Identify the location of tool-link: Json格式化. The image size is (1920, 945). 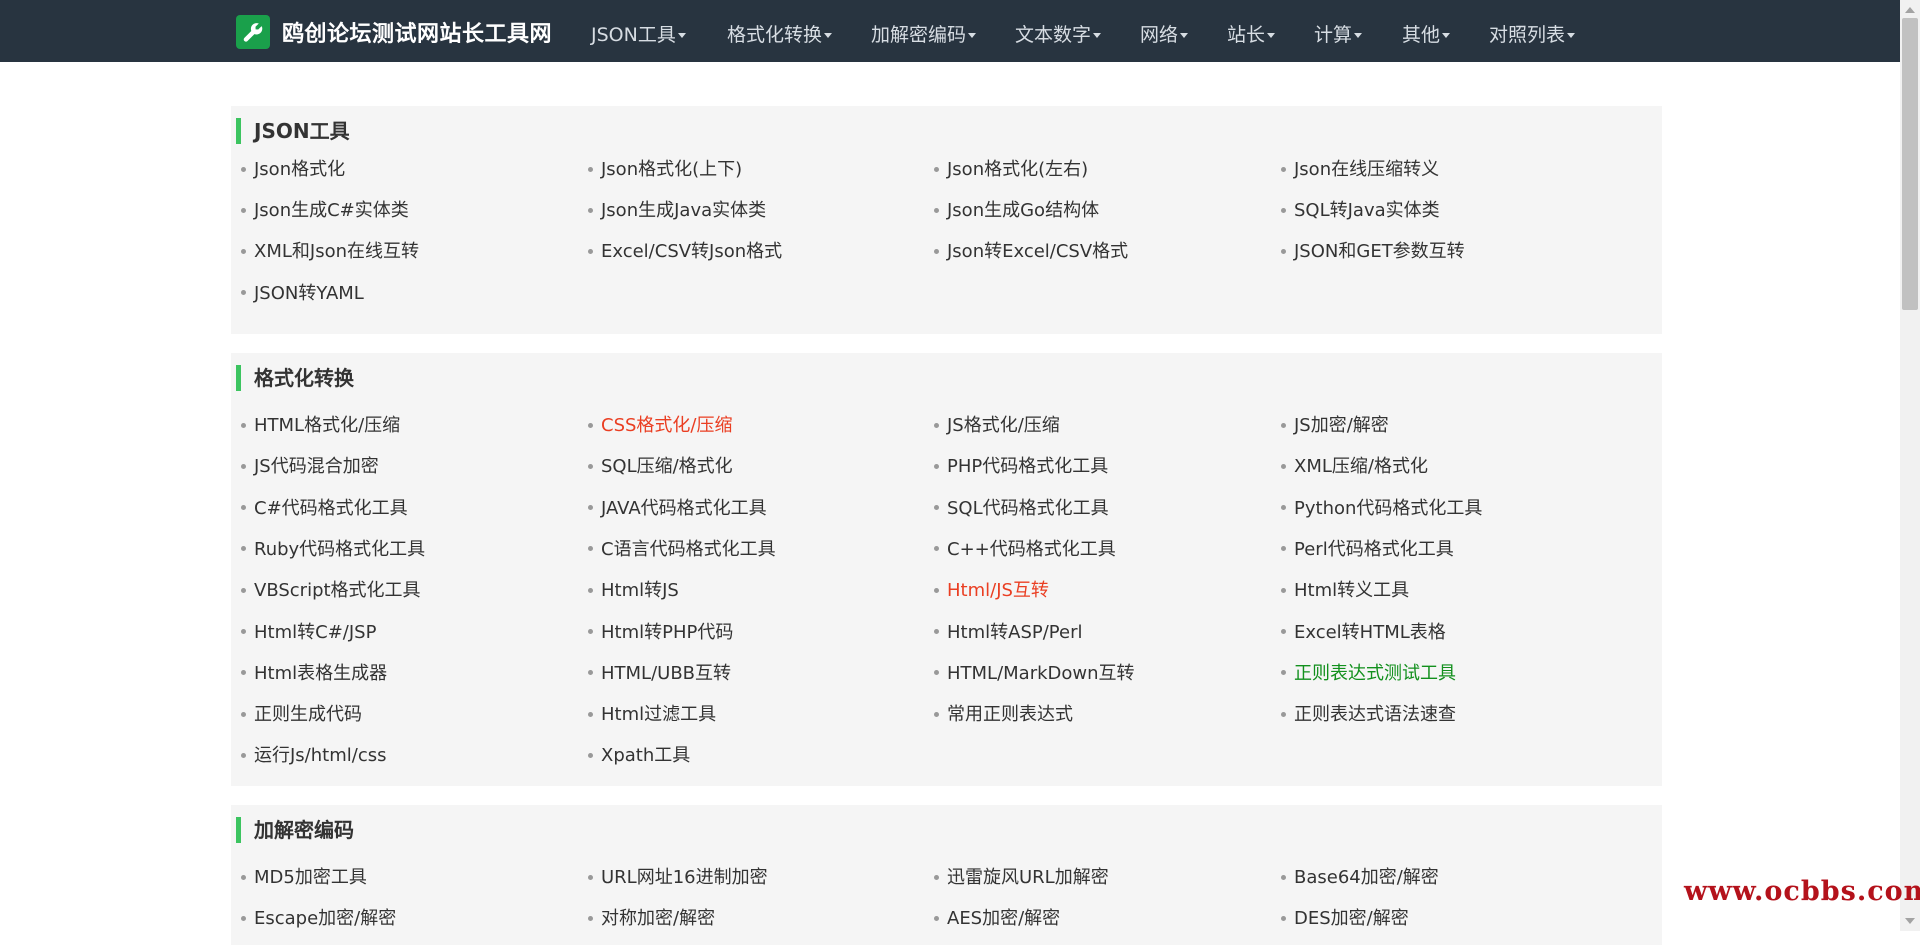
(293, 170).